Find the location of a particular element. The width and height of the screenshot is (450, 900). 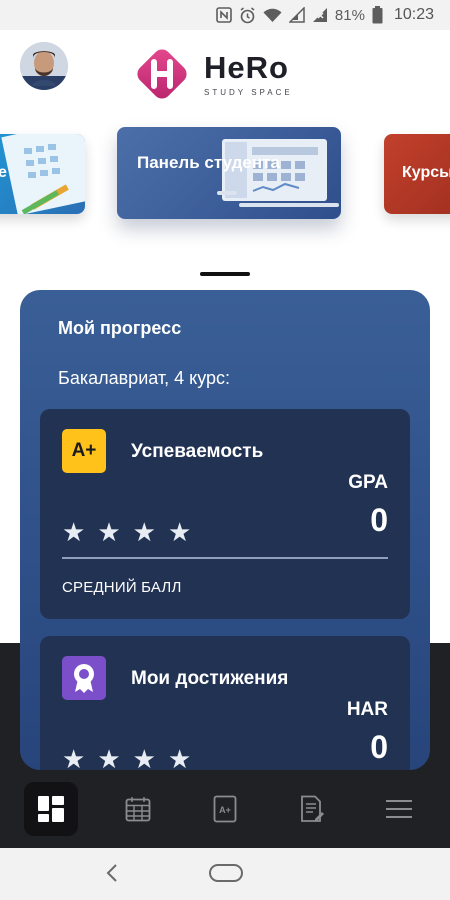

calendar-illustration-icon is located at coordinates (43, 174).